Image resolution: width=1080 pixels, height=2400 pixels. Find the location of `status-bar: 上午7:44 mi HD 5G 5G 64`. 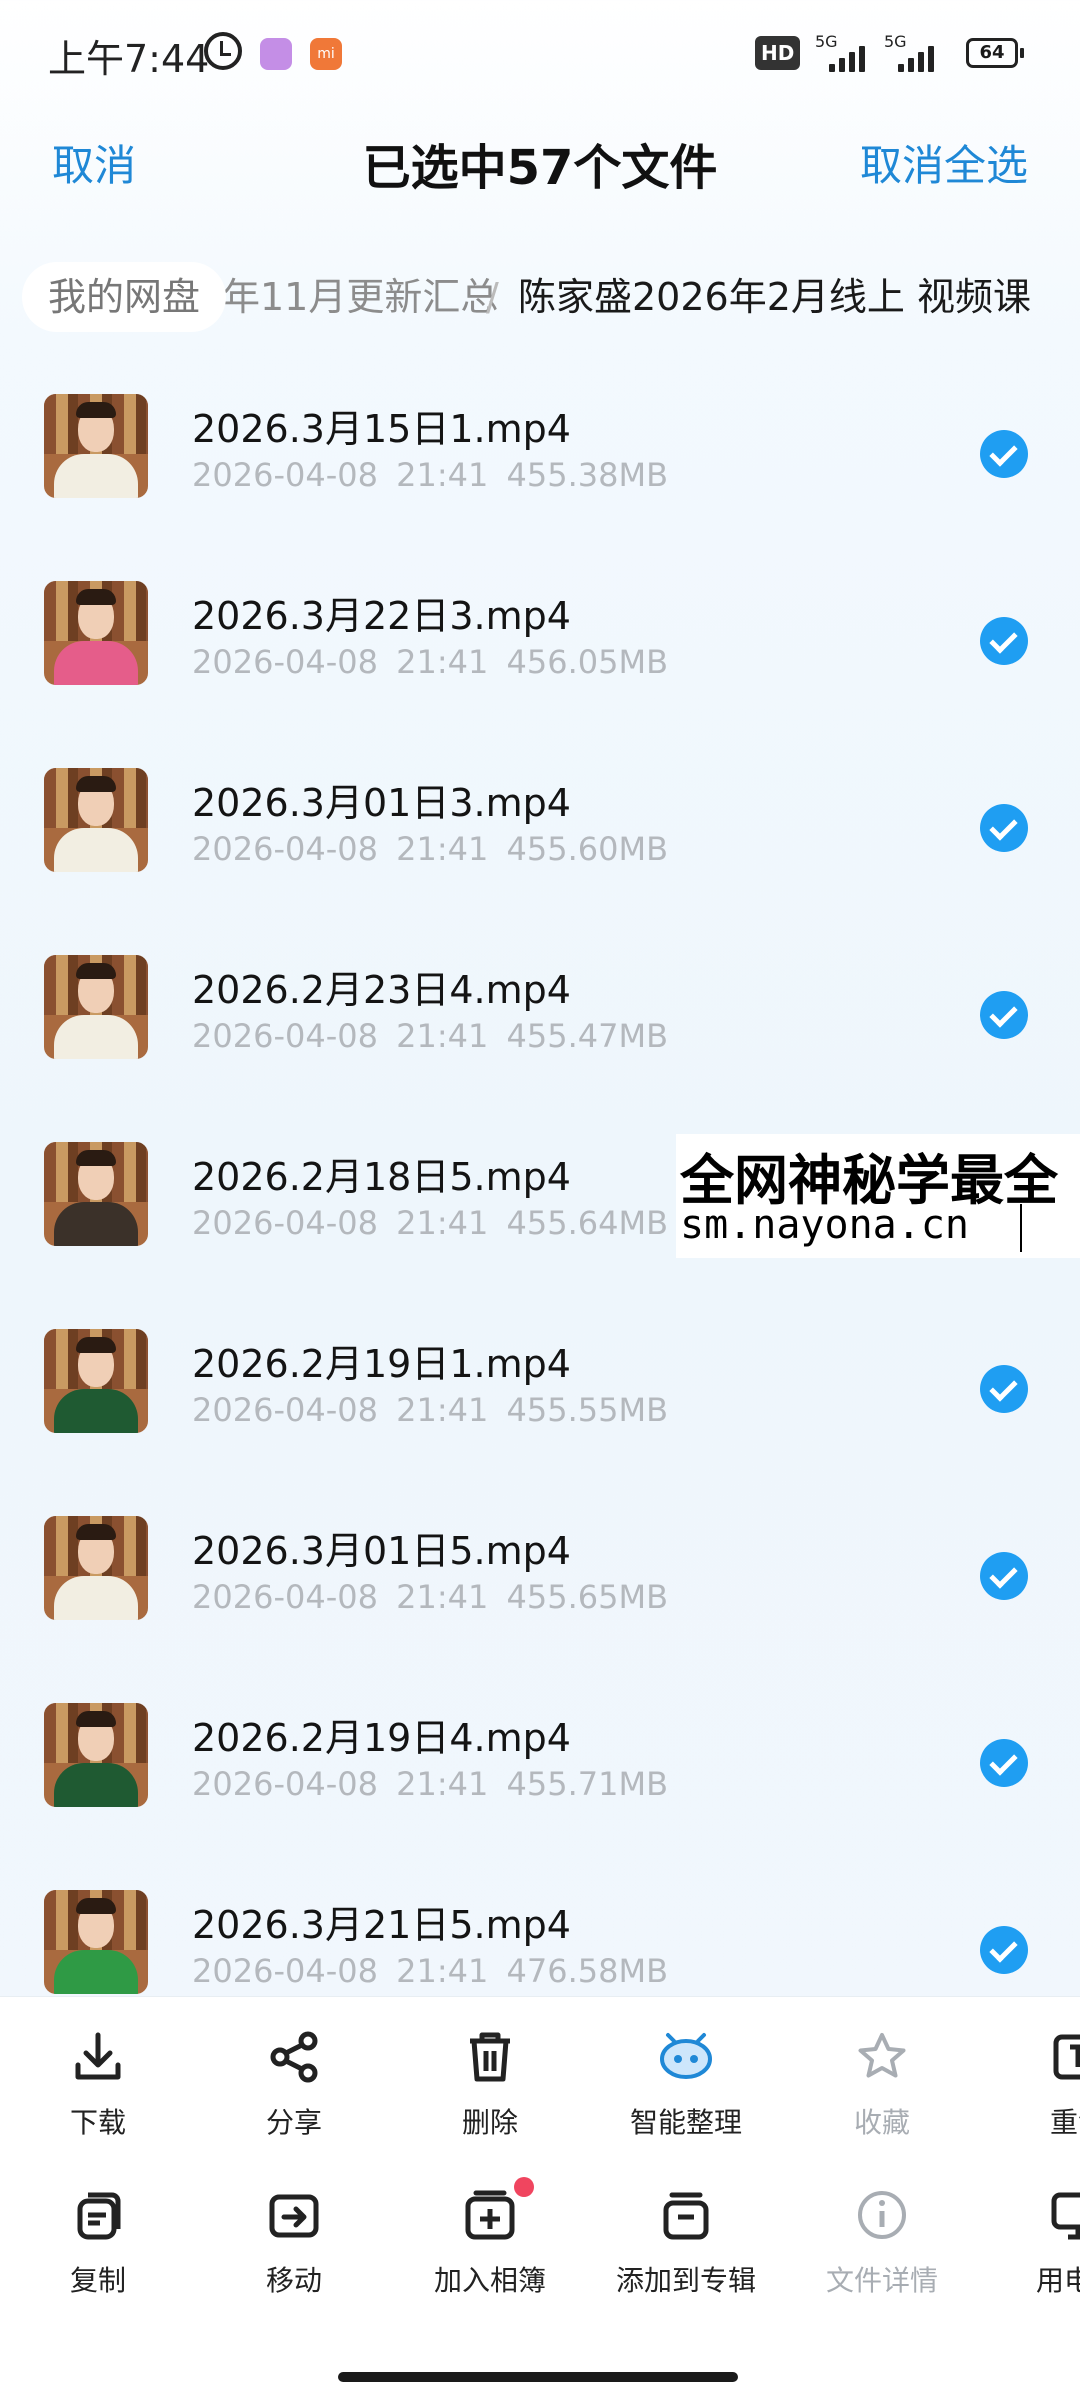

status-bar: 上午7:44 mi HD 5G 5G 64 is located at coordinates (540, 50).